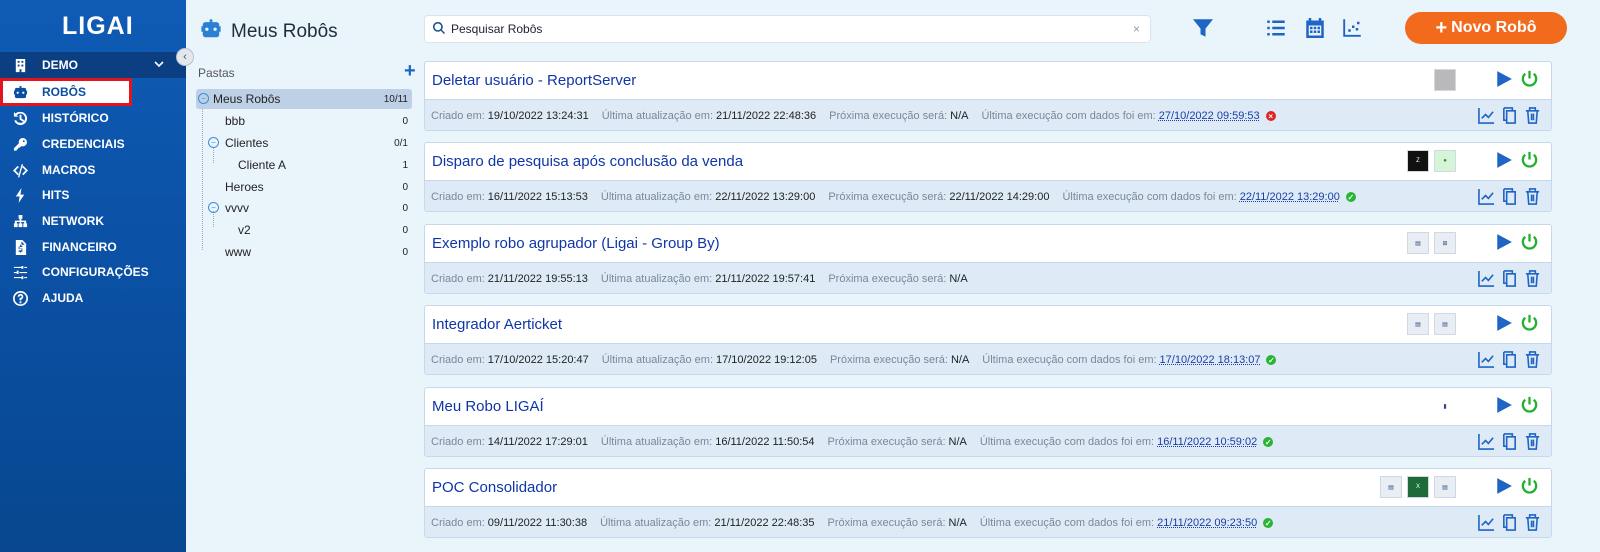 This screenshot has height=552, width=1600. Describe the element at coordinates (1350, 197) in the screenshot. I see `success-status-icon: ✓` at that location.